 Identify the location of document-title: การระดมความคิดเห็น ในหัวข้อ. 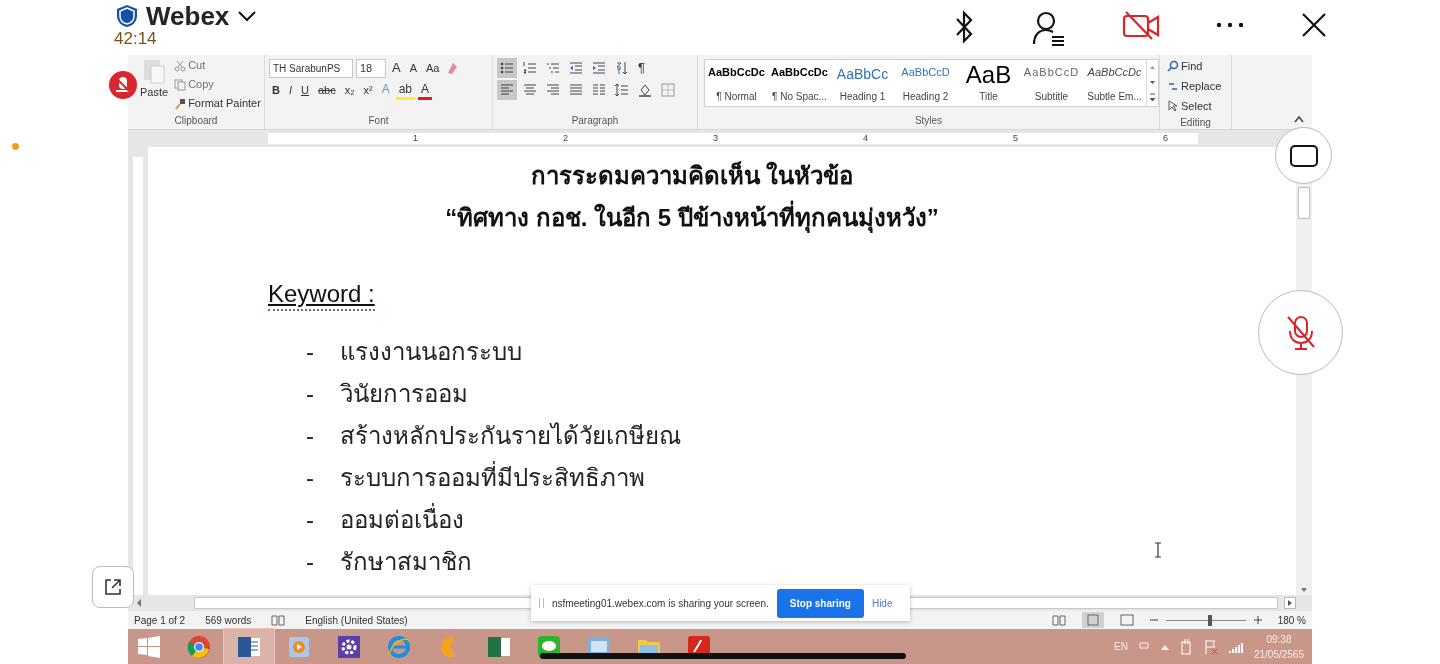
(692, 175).